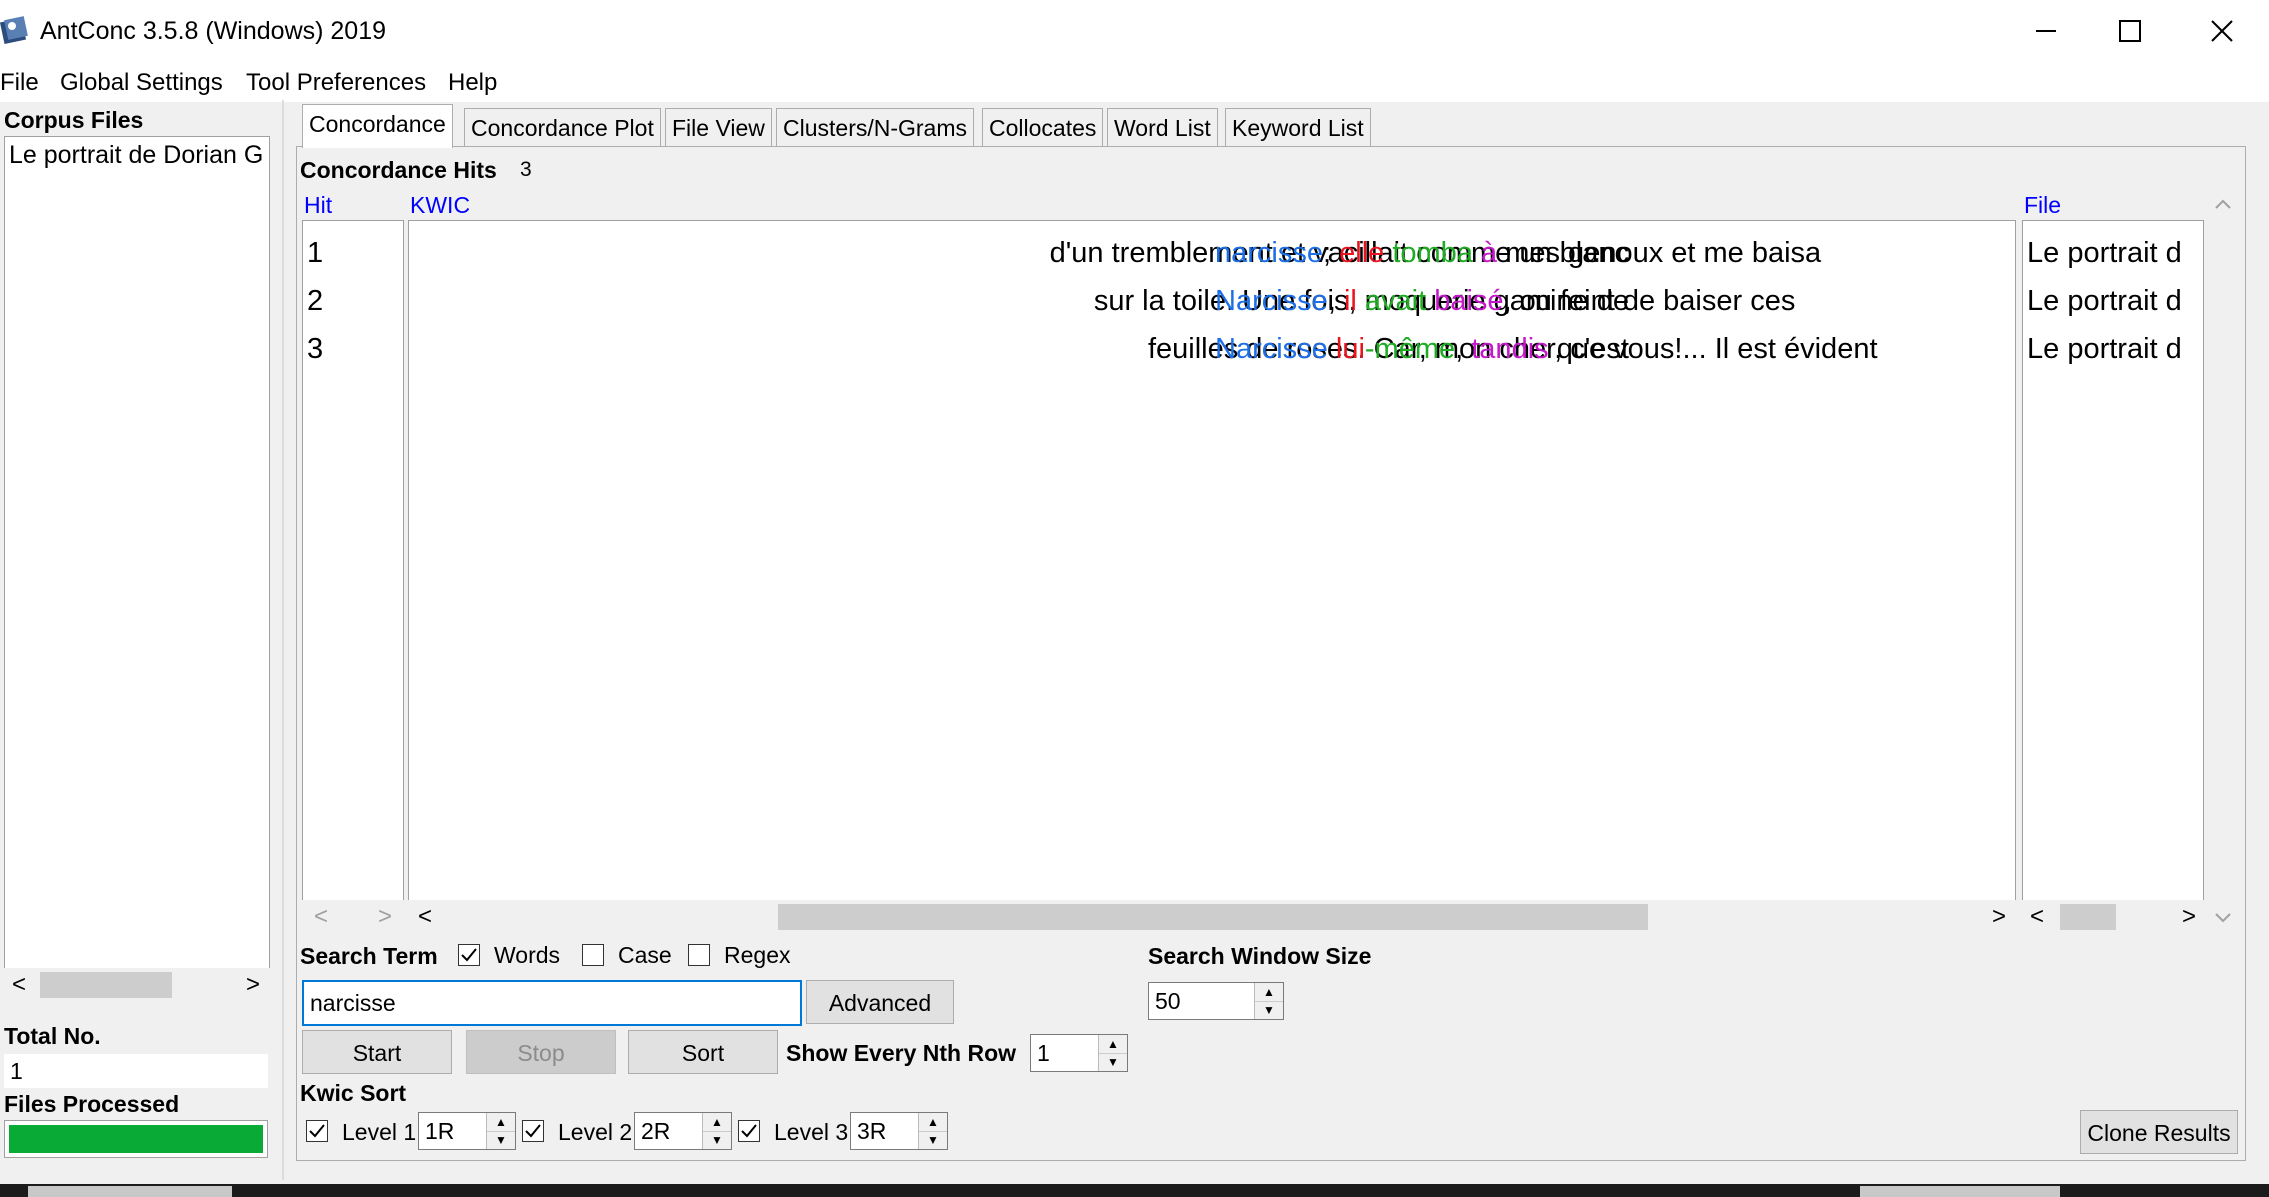 The height and width of the screenshot is (1197, 2269). Describe the element at coordinates (369, 956) in the screenshot. I see `search-term-label: Search Term` at that location.